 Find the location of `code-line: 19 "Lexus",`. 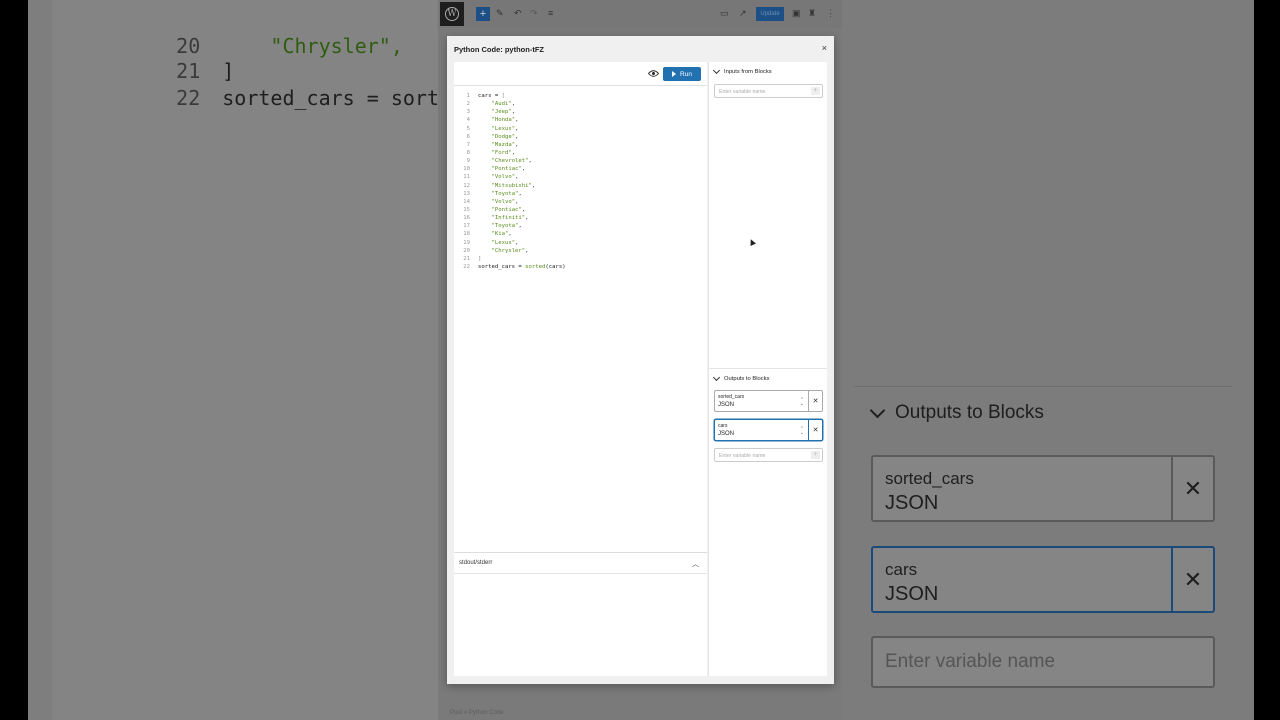

code-line: 19 "Lexus", is located at coordinates (580, 243).